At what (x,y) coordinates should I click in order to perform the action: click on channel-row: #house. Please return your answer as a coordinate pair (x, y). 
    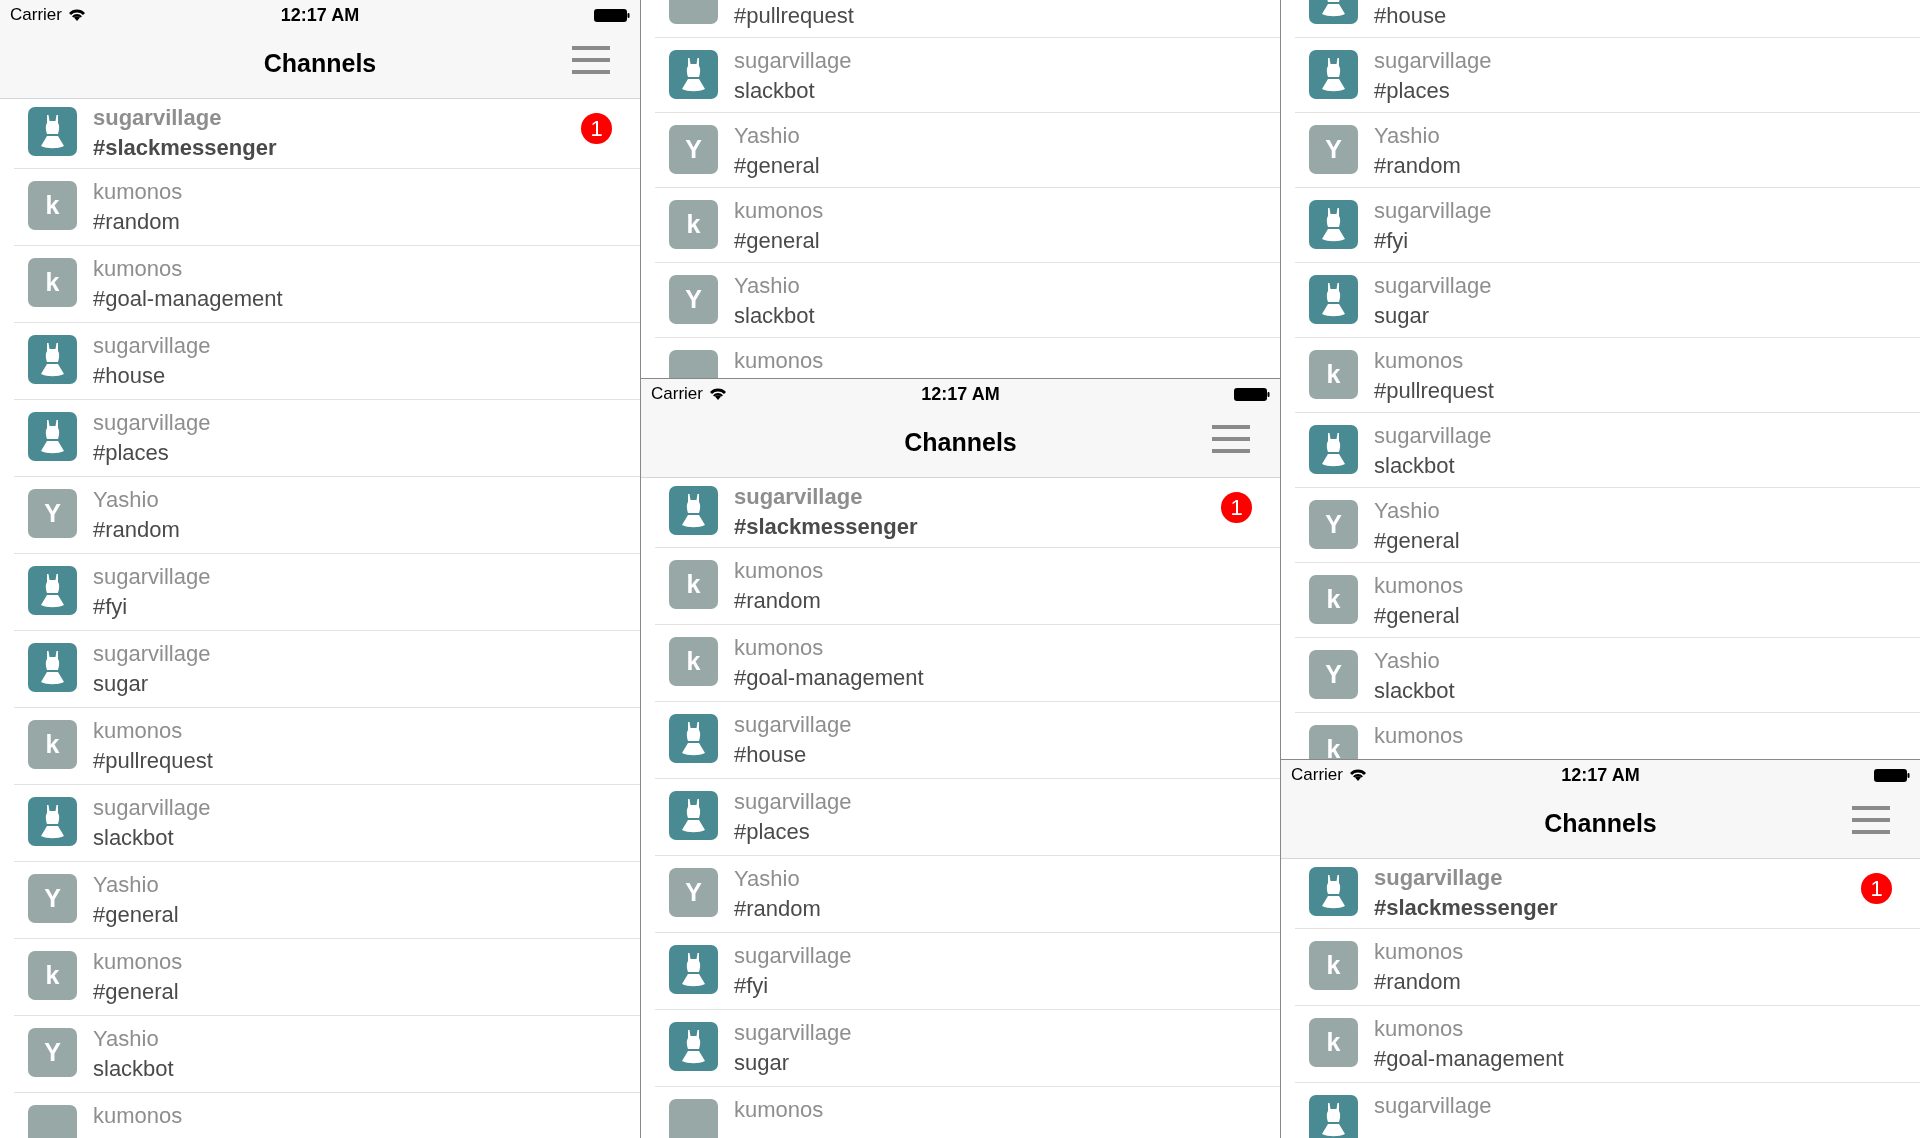
    Looking at the image, I should click on (1607, 19).